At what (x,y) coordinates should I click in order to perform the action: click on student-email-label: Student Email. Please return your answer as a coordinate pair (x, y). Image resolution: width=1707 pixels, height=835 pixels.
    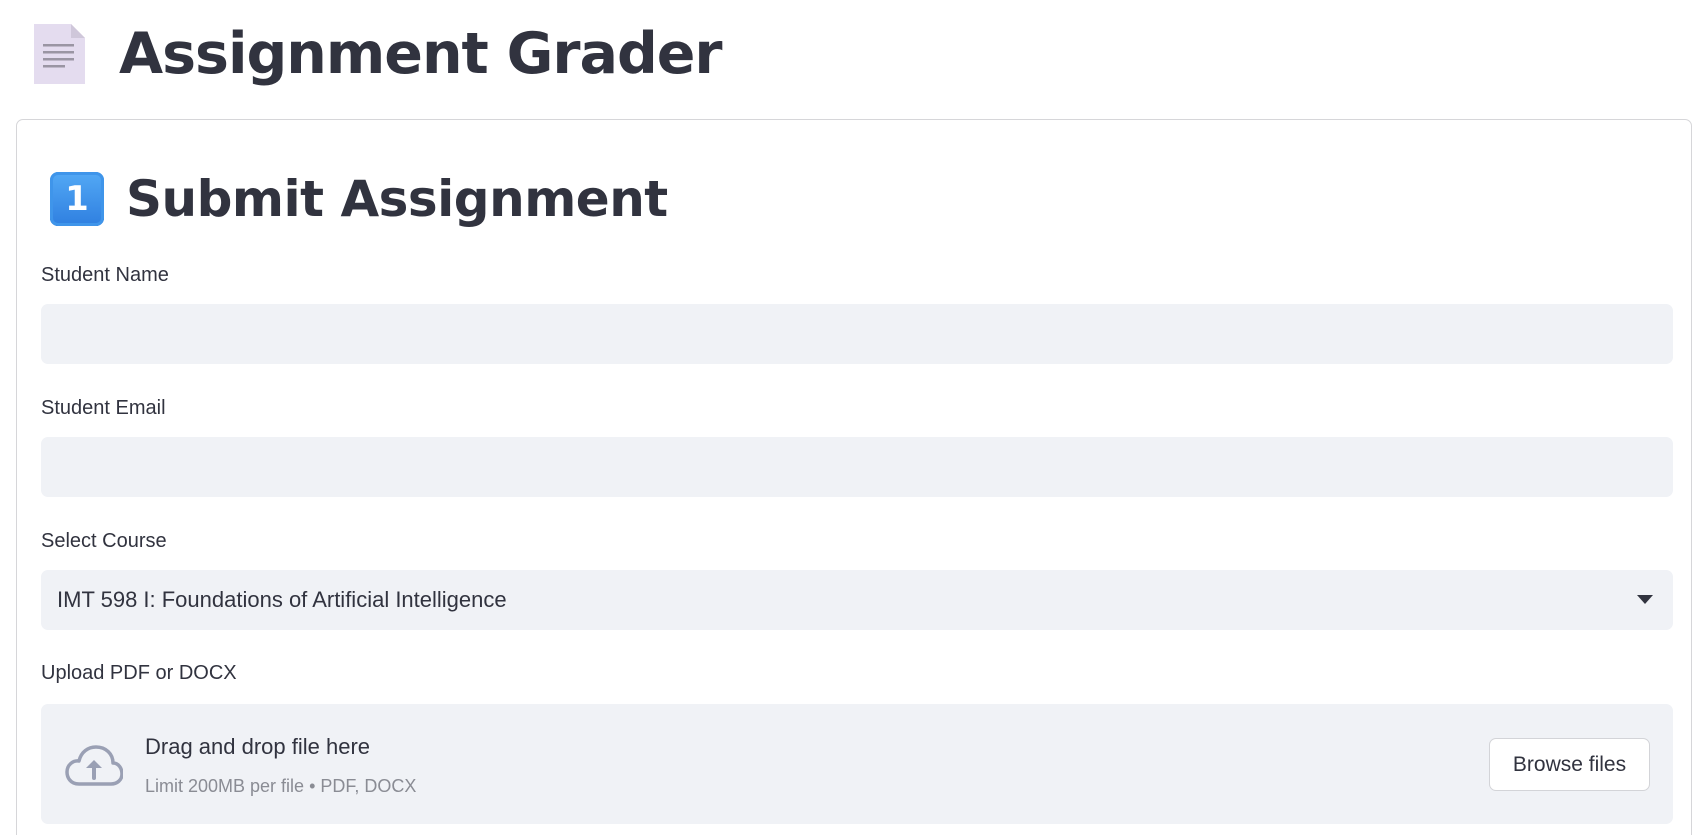
    Looking at the image, I should click on (103, 408).